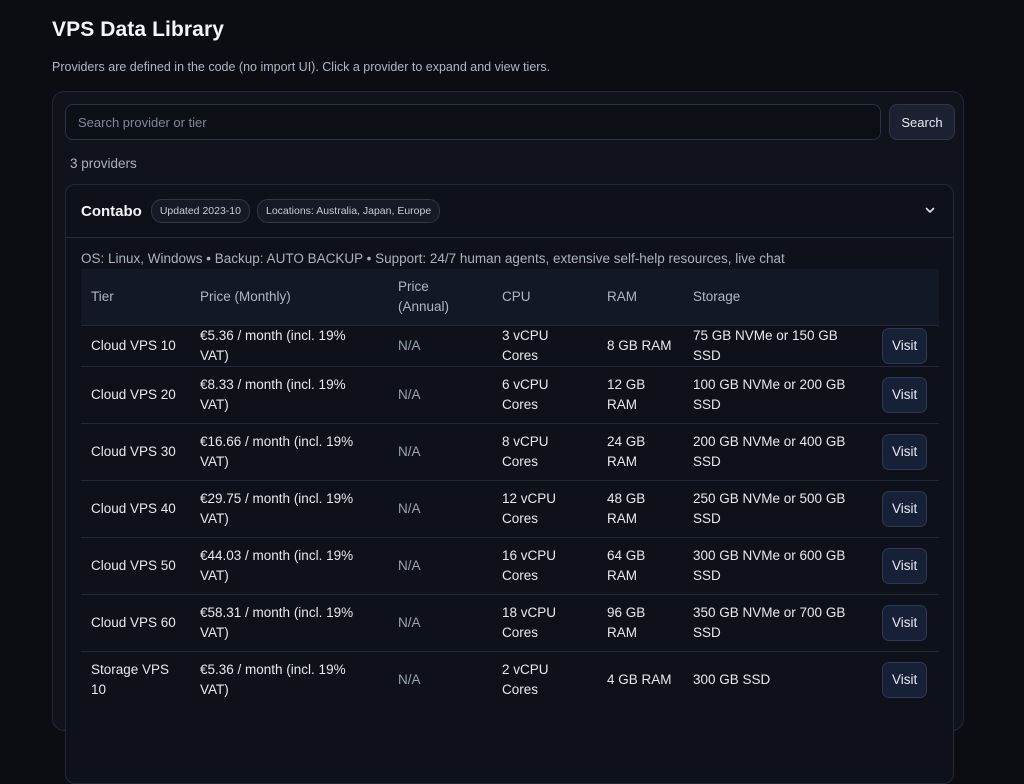 This screenshot has width=1024, height=784. What do you see at coordinates (289, 623) in the screenshot?
I see `price-monthly: €58.31 / month (incl. 19% VAT)` at bounding box center [289, 623].